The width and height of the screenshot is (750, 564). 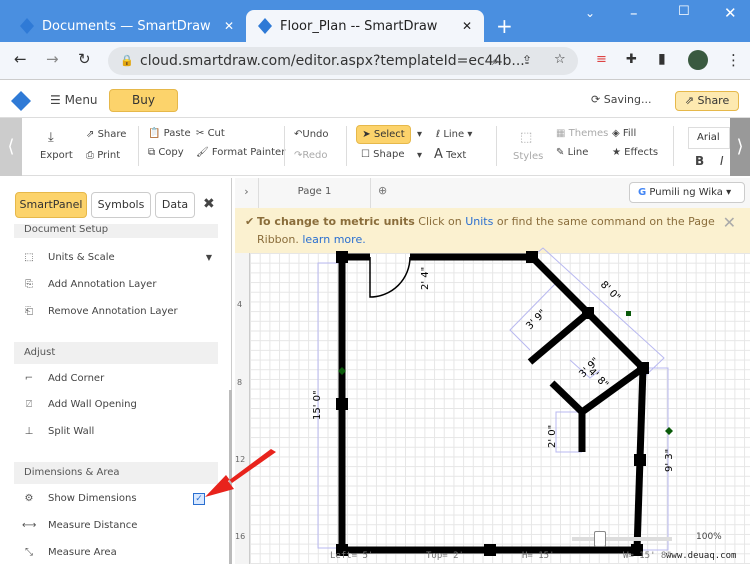 I want to click on dim-inner: 4' 8", so click(x=598, y=378).